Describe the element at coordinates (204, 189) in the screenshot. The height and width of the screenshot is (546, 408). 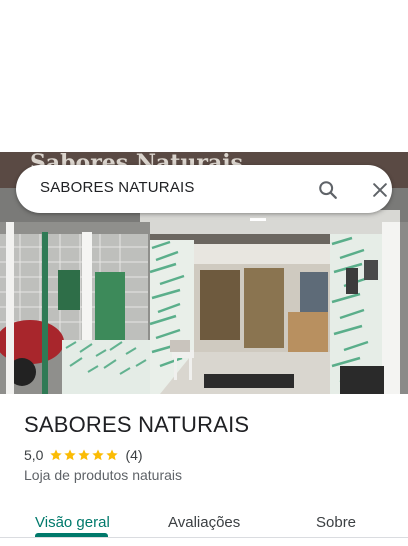
I see `search-bar: SABORES NATURAIS` at that location.